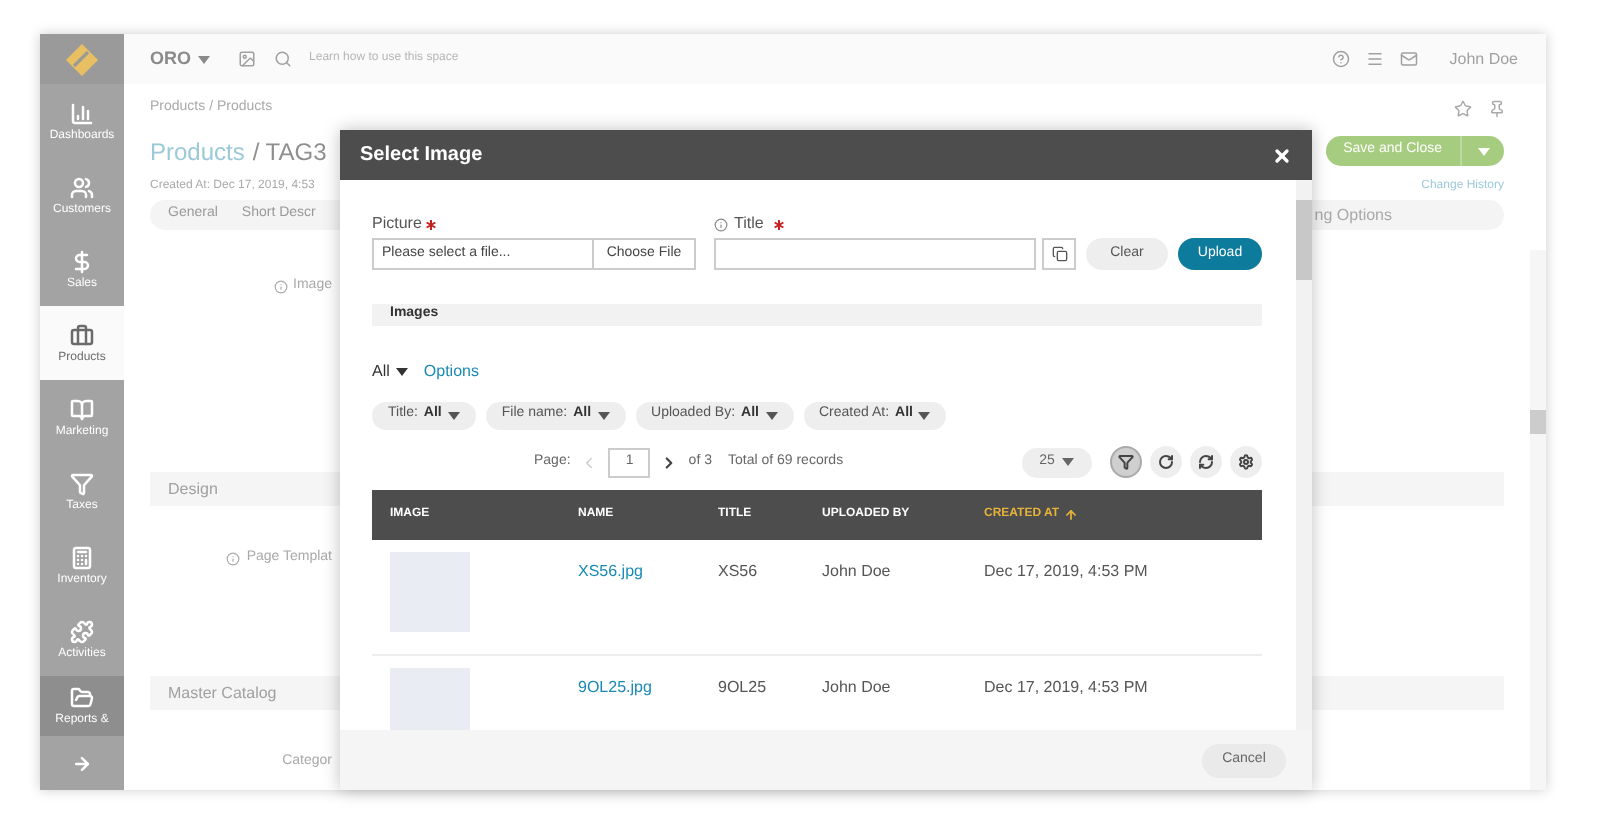 The width and height of the screenshot is (1600, 834). What do you see at coordinates (451, 371) in the screenshot?
I see `options-link: Options` at bounding box center [451, 371].